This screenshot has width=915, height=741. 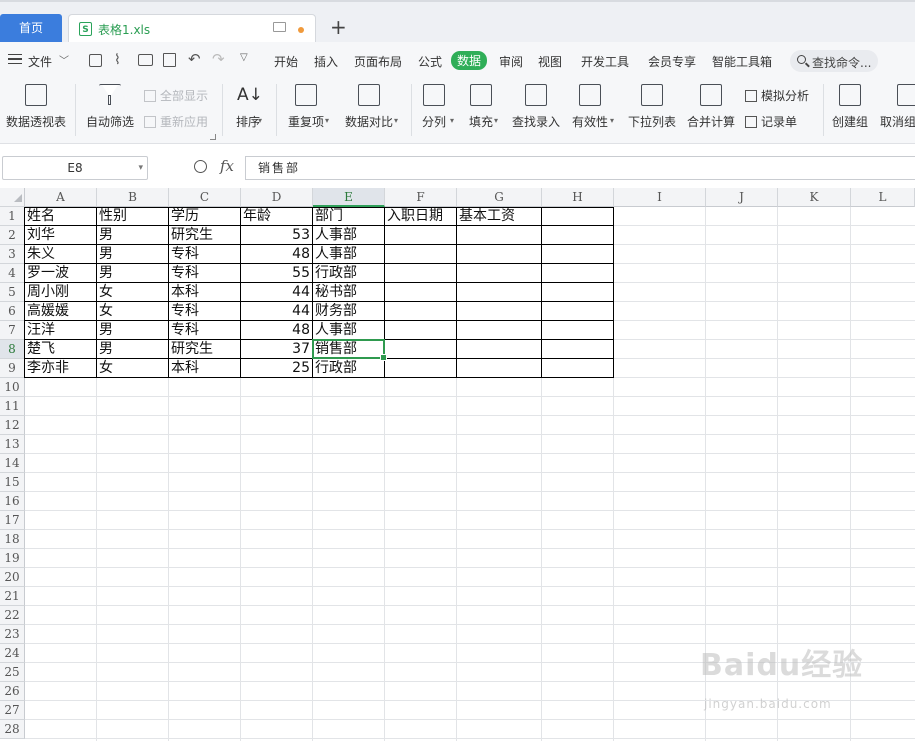 I want to click on column-header-B: B, so click(x=133, y=197).